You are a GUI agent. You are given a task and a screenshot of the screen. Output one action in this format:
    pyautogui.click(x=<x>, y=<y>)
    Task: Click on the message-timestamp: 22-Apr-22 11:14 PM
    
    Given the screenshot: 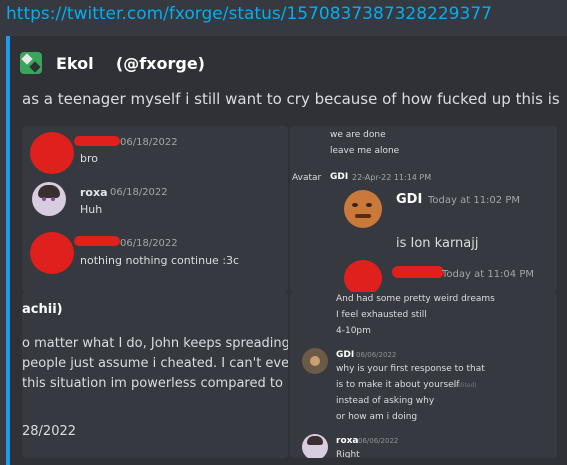 What is the action you would take?
    pyautogui.click(x=392, y=177)
    